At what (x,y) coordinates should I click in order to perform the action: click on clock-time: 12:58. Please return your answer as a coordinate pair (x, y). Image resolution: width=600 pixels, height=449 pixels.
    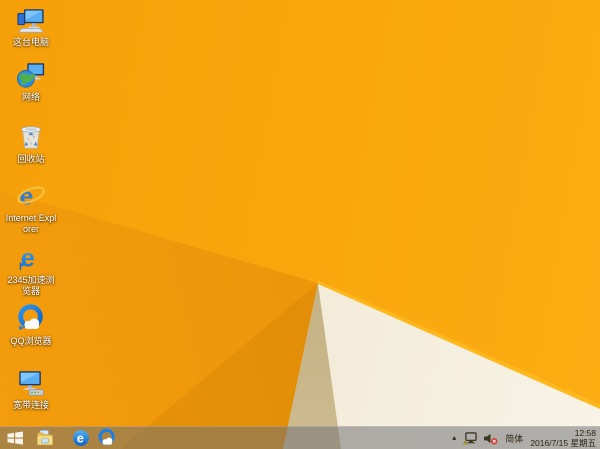
    Looking at the image, I should click on (585, 433).